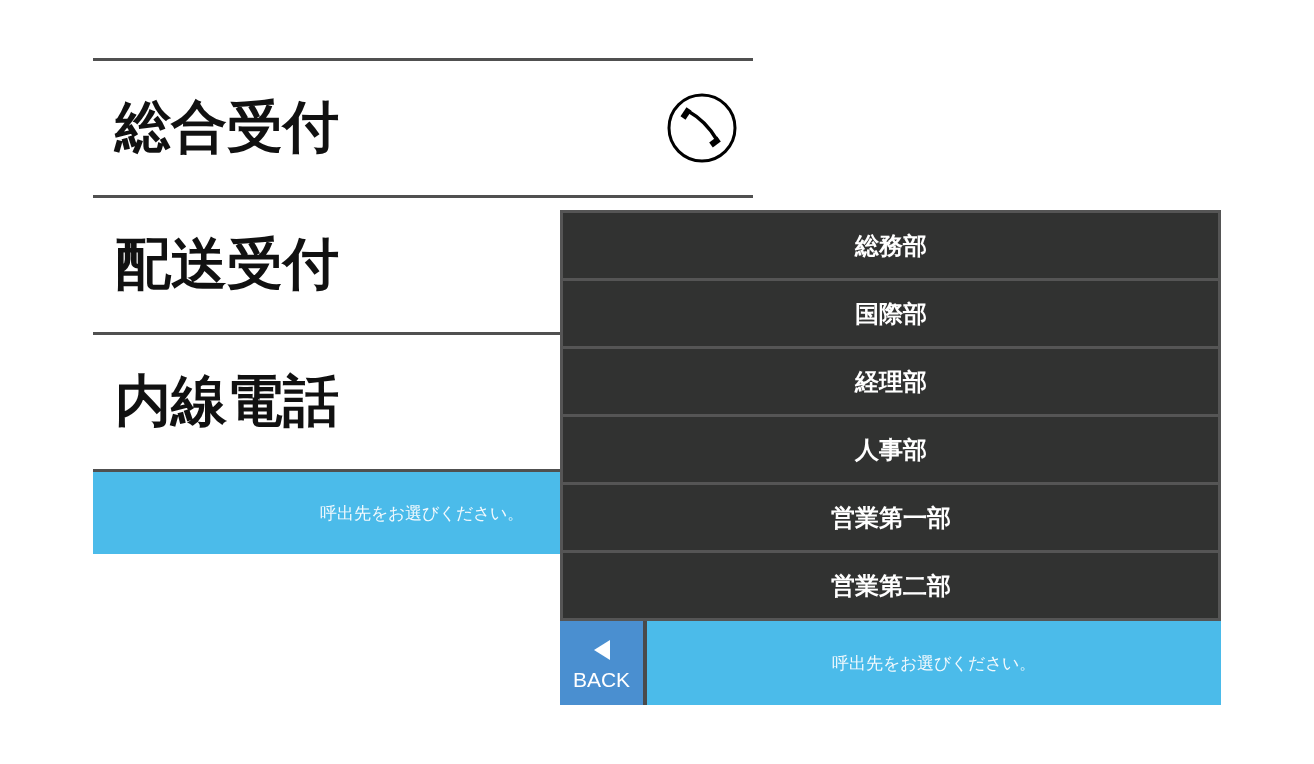  Describe the element at coordinates (601, 650) in the screenshot. I see `left-triangle-icon` at that location.